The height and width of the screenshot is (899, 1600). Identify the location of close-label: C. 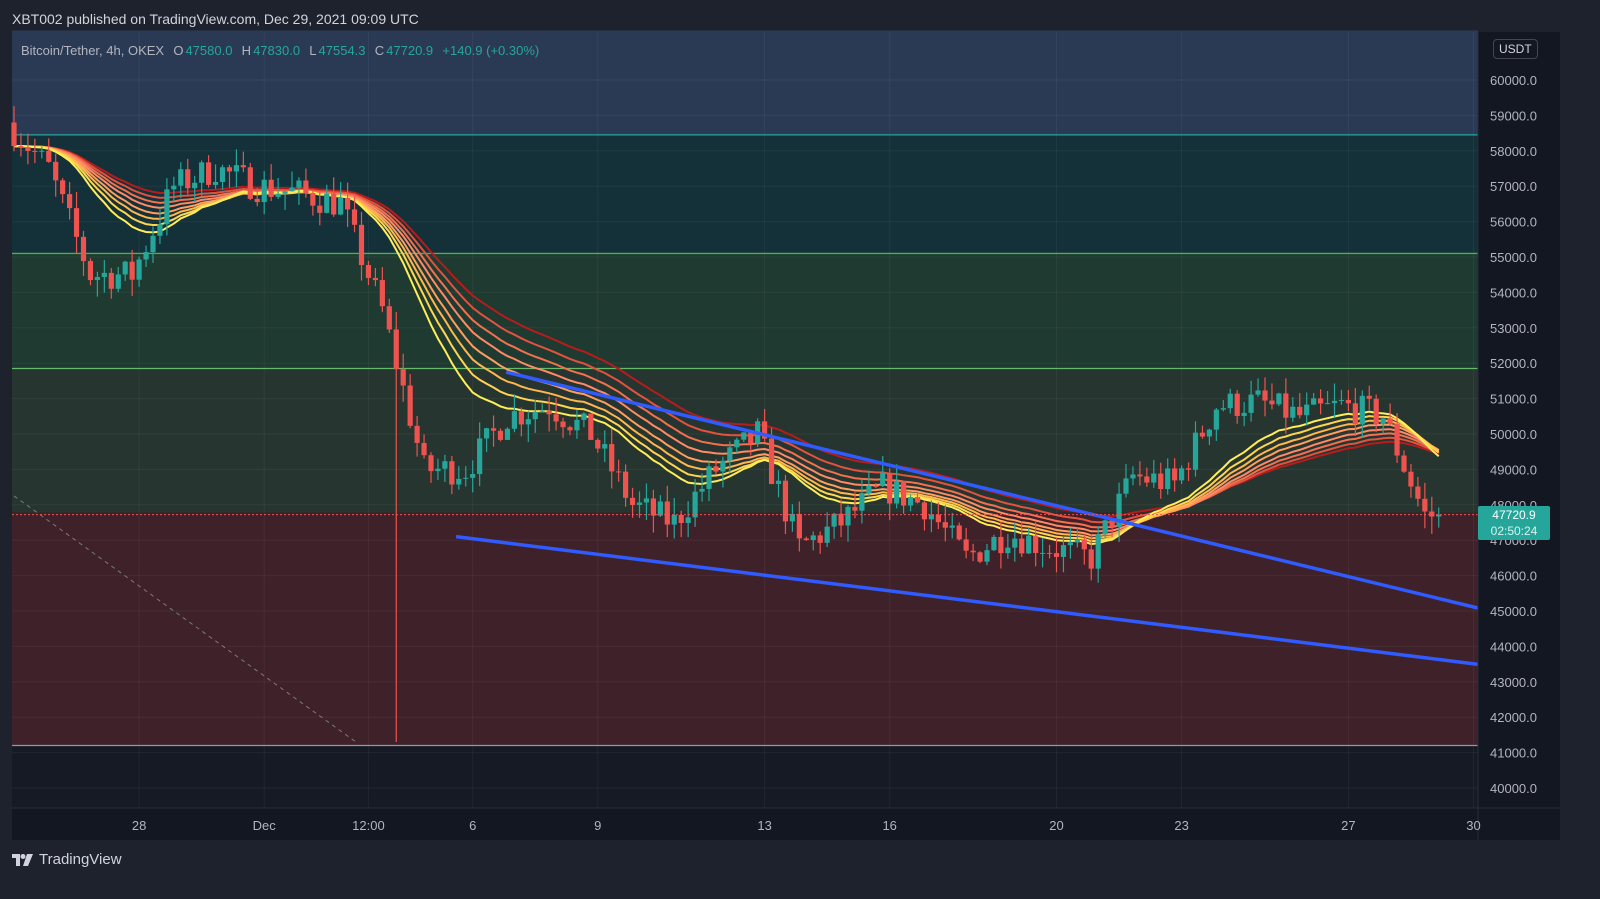
(379, 50).